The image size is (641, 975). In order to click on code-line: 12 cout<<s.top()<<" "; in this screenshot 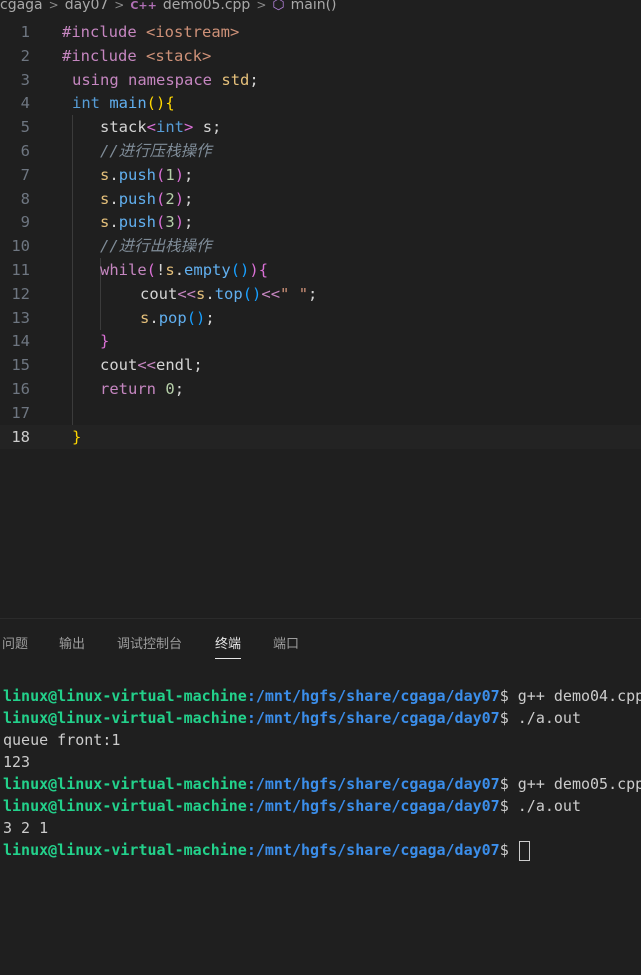, I will do `click(320, 293)`.